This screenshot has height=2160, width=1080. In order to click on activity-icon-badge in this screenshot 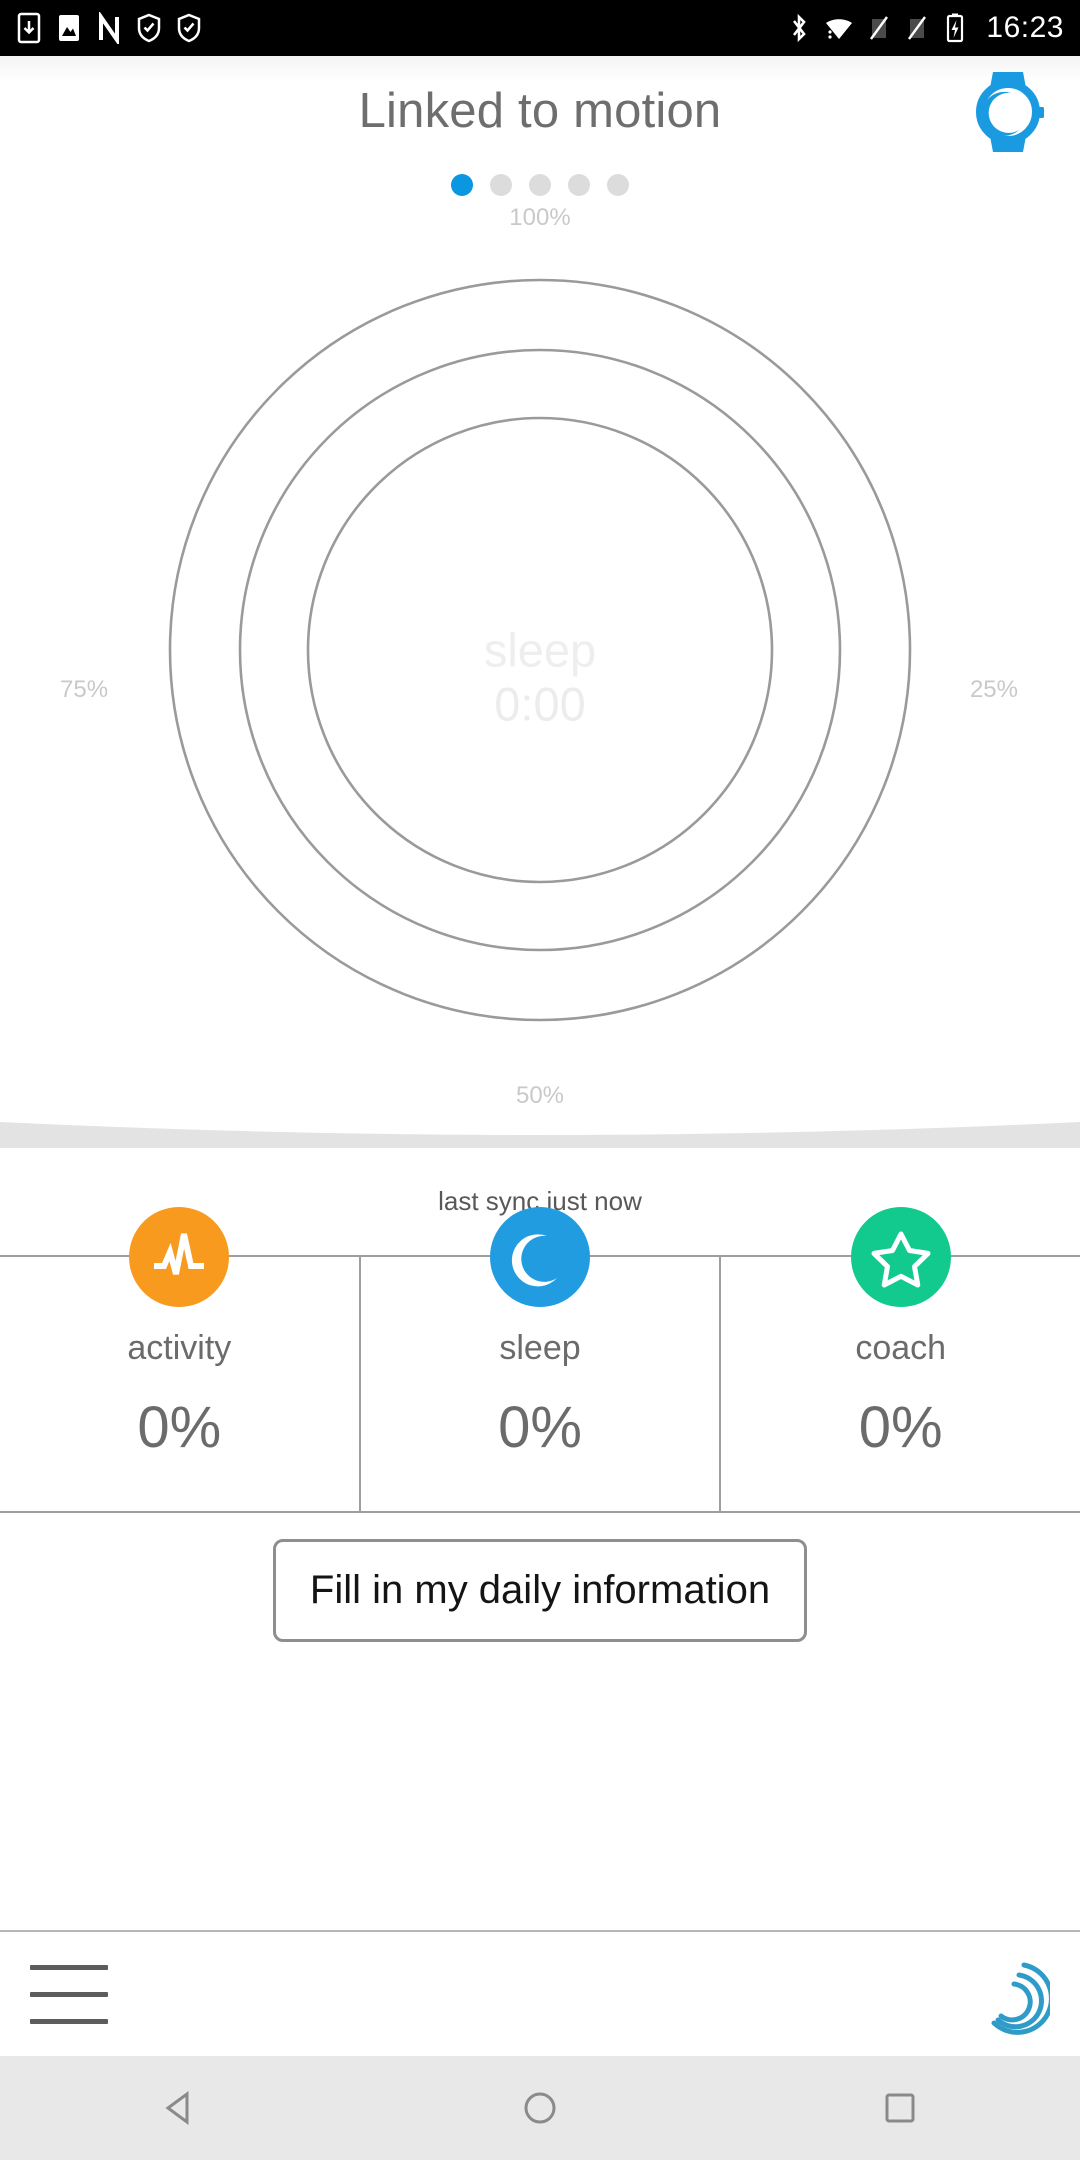, I will do `click(179, 1257)`.